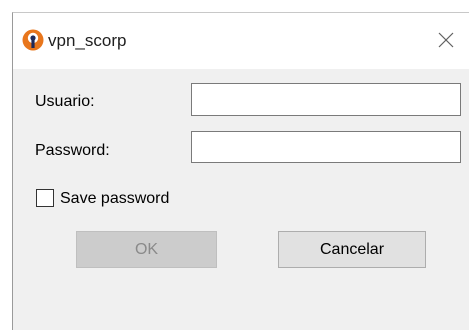 This screenshot has height=330, width=469. What do you see at coordinates (87, 40) in the screenshot?
I see `window-title: vpn_scorp` at bounding box center [87, 40].